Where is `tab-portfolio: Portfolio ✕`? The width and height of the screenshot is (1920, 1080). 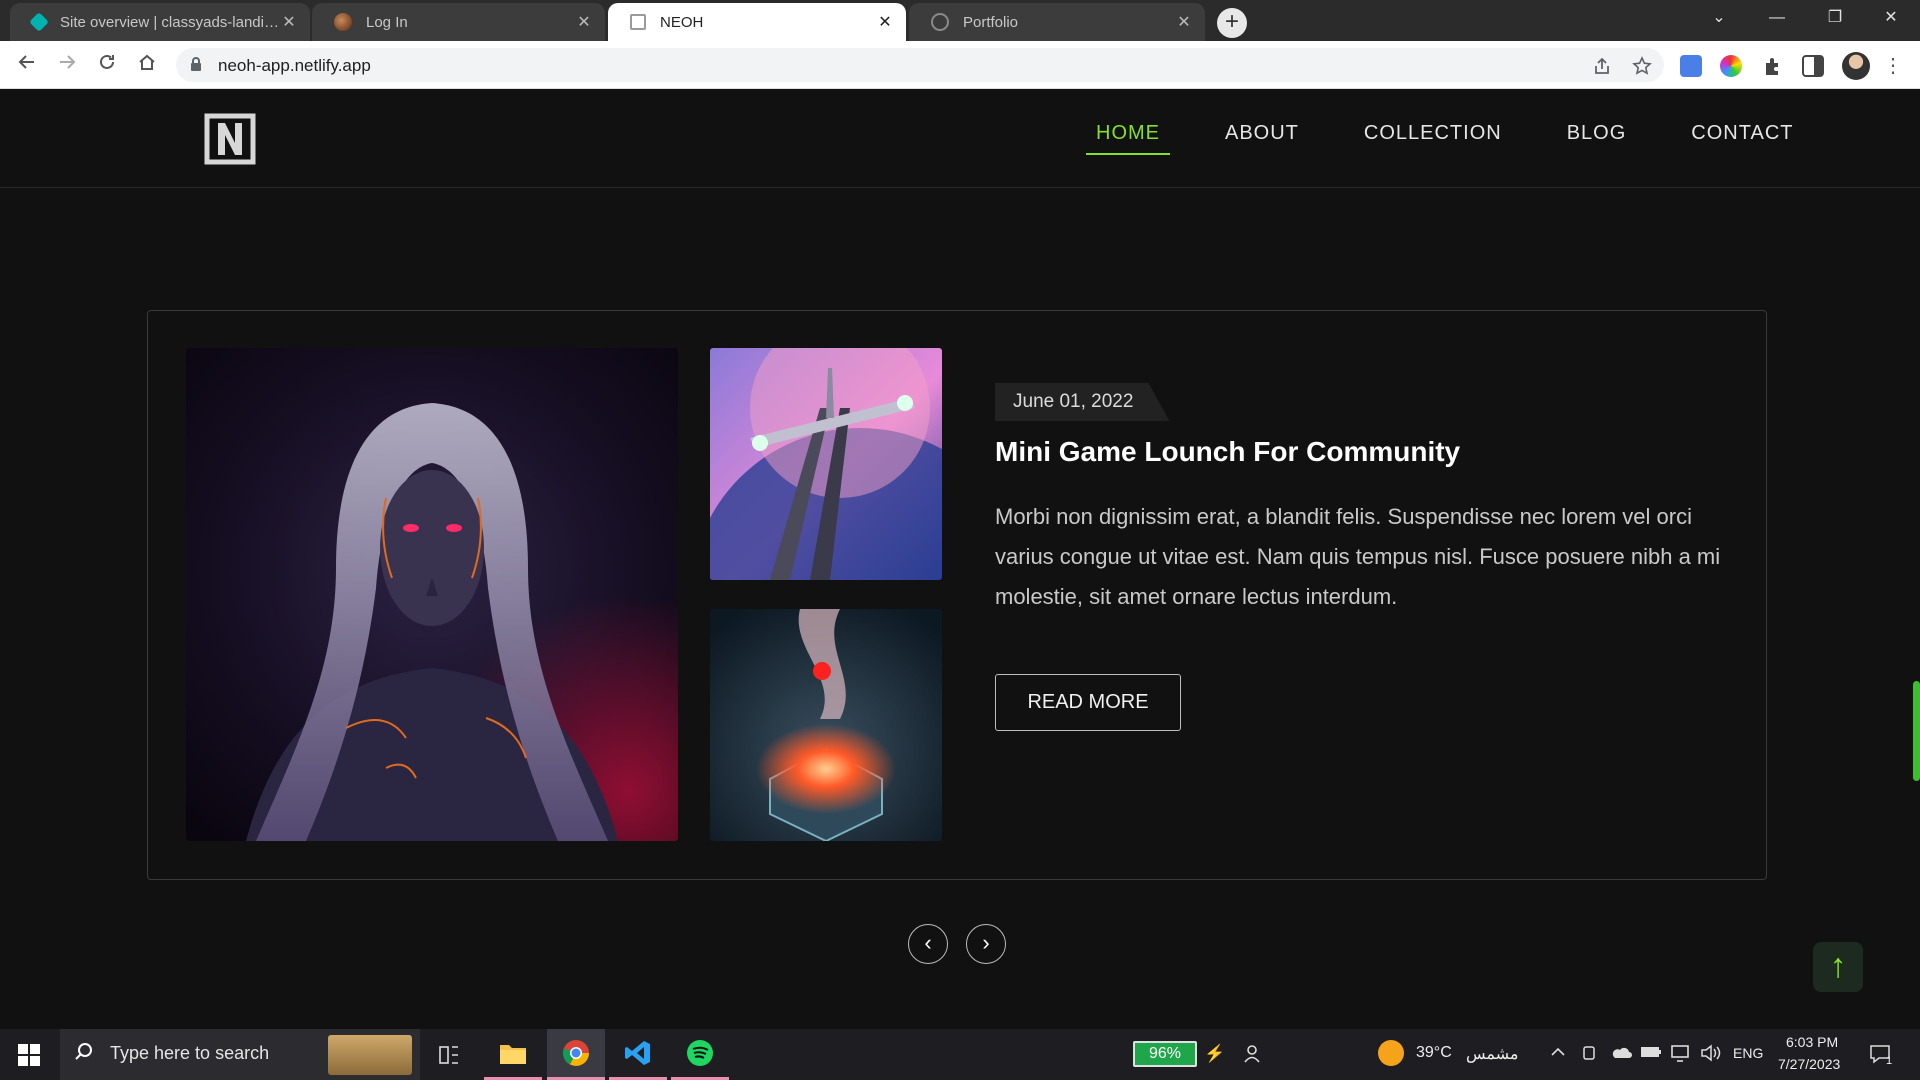
tab-portfolio: Portfolio ✕ is located at coordinates (1057, 22).